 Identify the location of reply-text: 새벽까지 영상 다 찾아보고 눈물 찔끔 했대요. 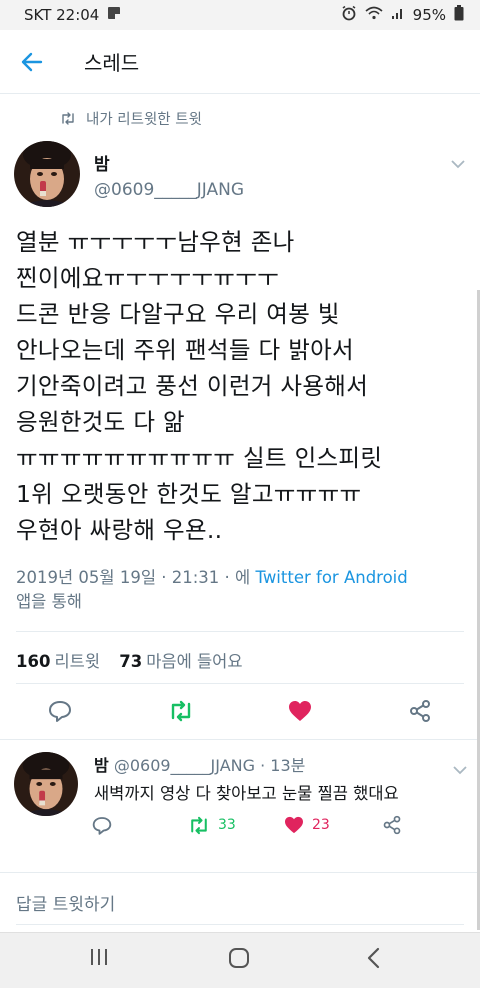
(246, 793).